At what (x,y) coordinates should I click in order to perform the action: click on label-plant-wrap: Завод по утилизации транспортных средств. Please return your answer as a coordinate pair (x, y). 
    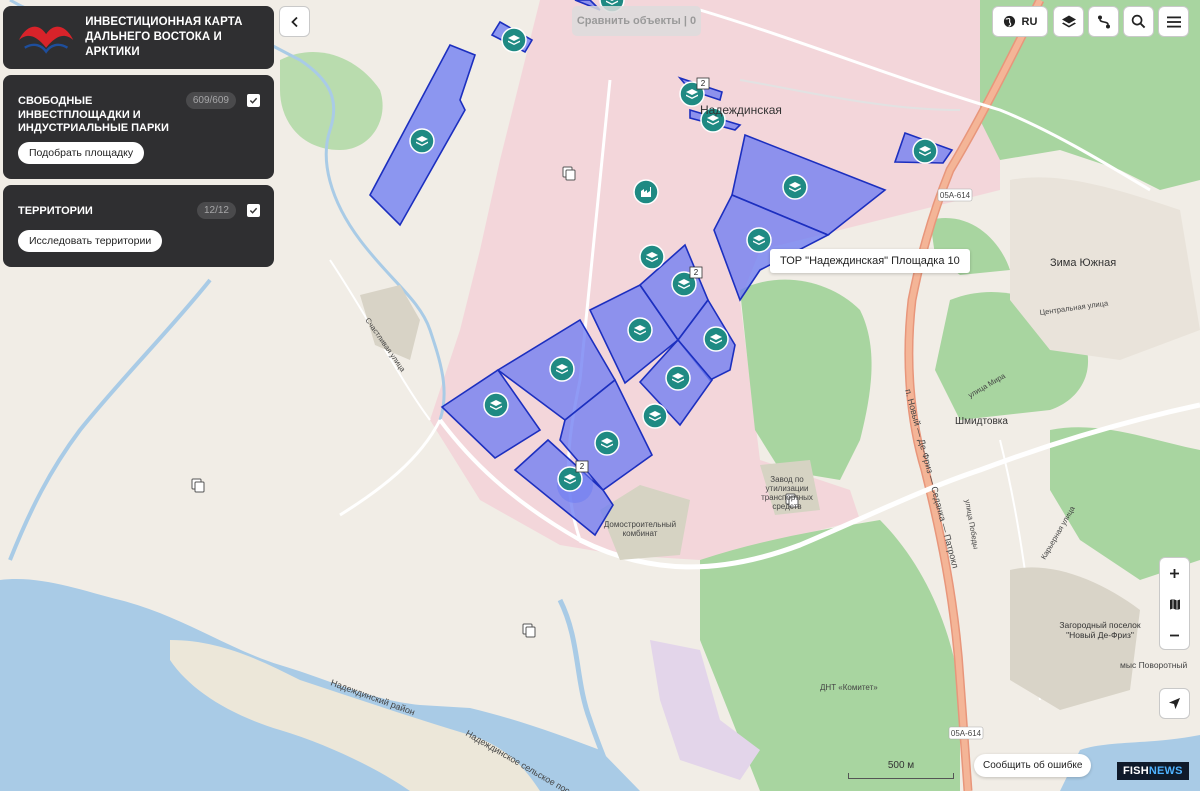
    Looking at the image, I should click on (787, 493).